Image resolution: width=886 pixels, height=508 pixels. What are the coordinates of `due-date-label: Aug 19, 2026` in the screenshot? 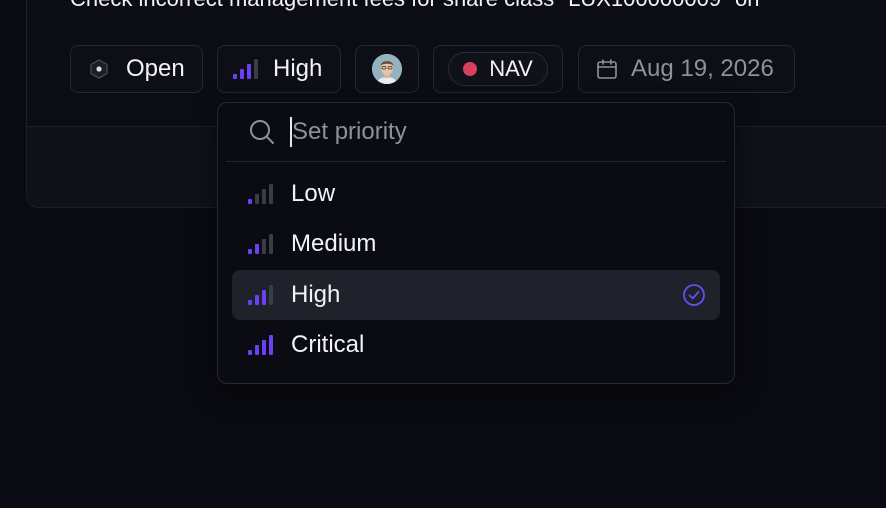 It's located at (702, 68).